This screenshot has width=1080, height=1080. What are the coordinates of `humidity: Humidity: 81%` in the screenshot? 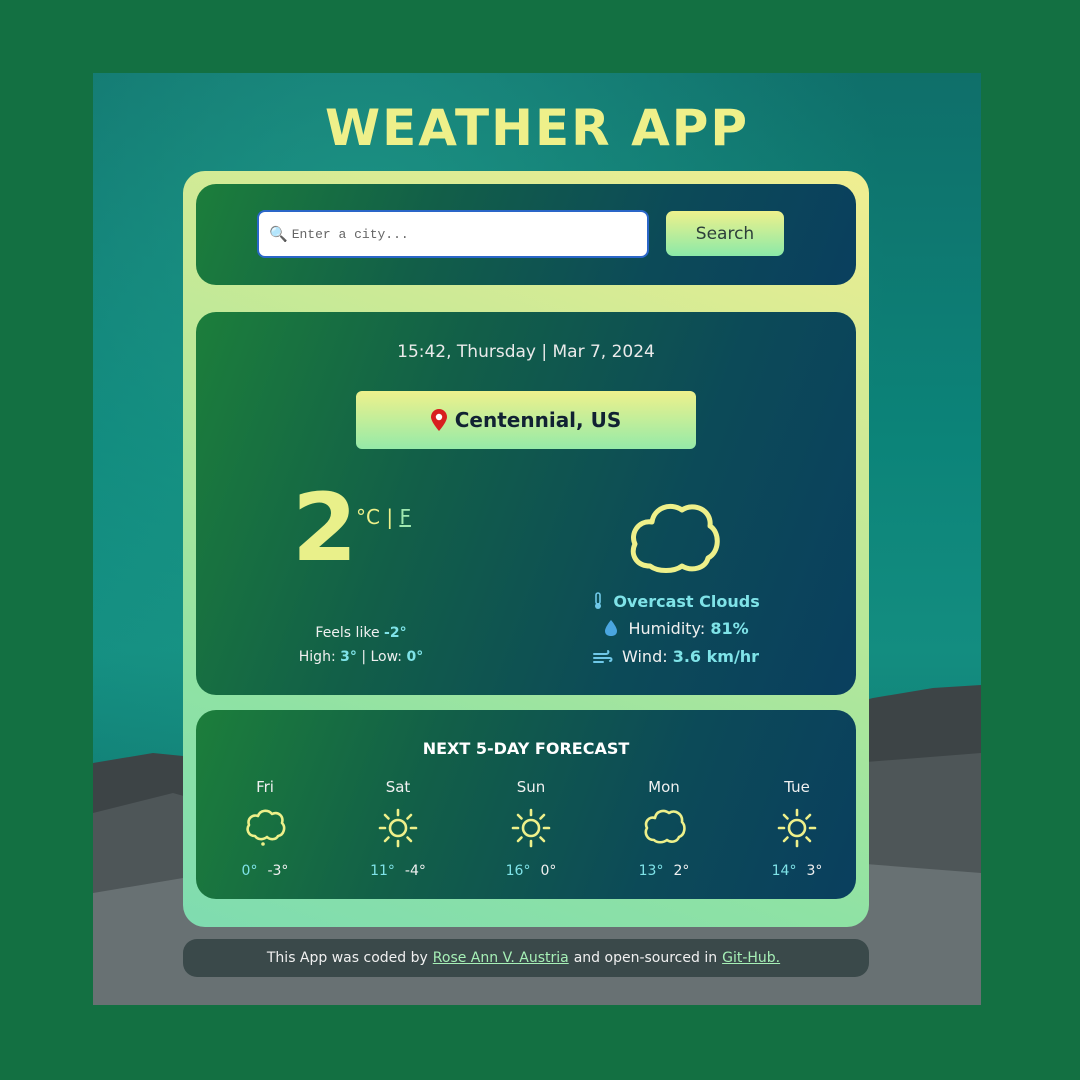 It's located at (676, 628).